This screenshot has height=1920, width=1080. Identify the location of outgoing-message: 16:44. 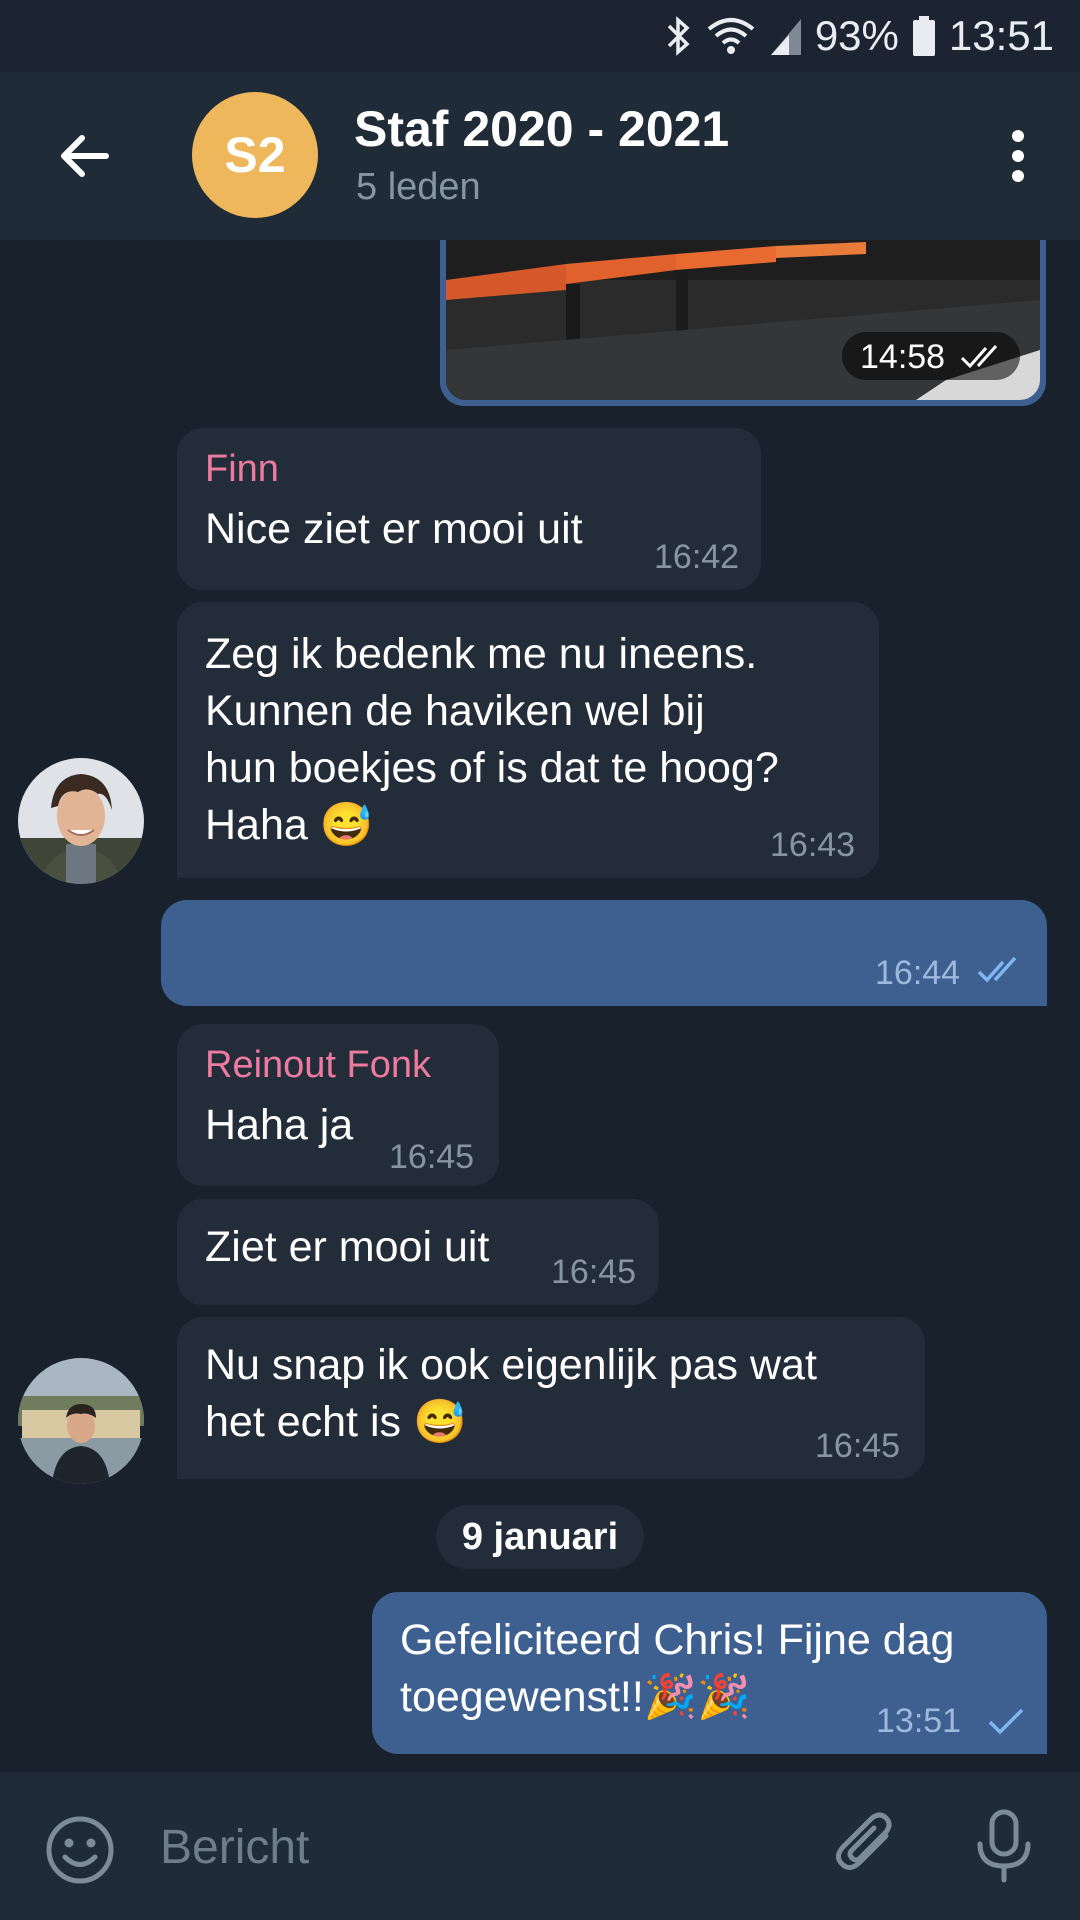
(604, 953).